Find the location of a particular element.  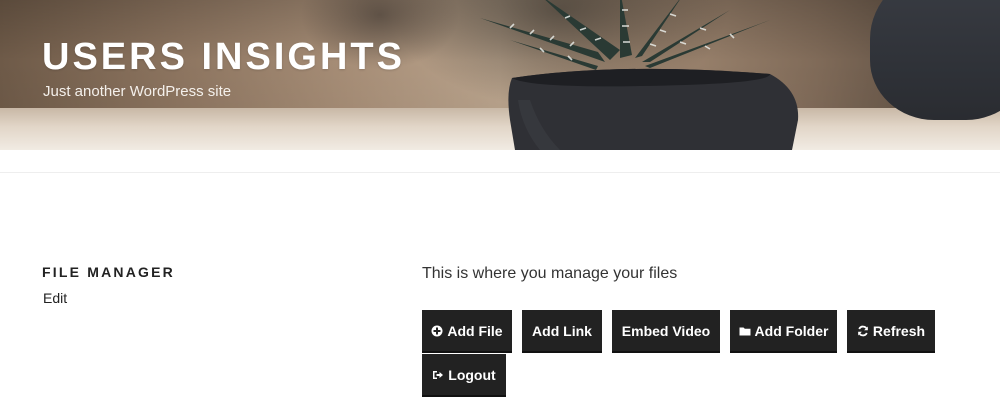

embed-video-button: Embed Video is located at coordinates (666, 331).